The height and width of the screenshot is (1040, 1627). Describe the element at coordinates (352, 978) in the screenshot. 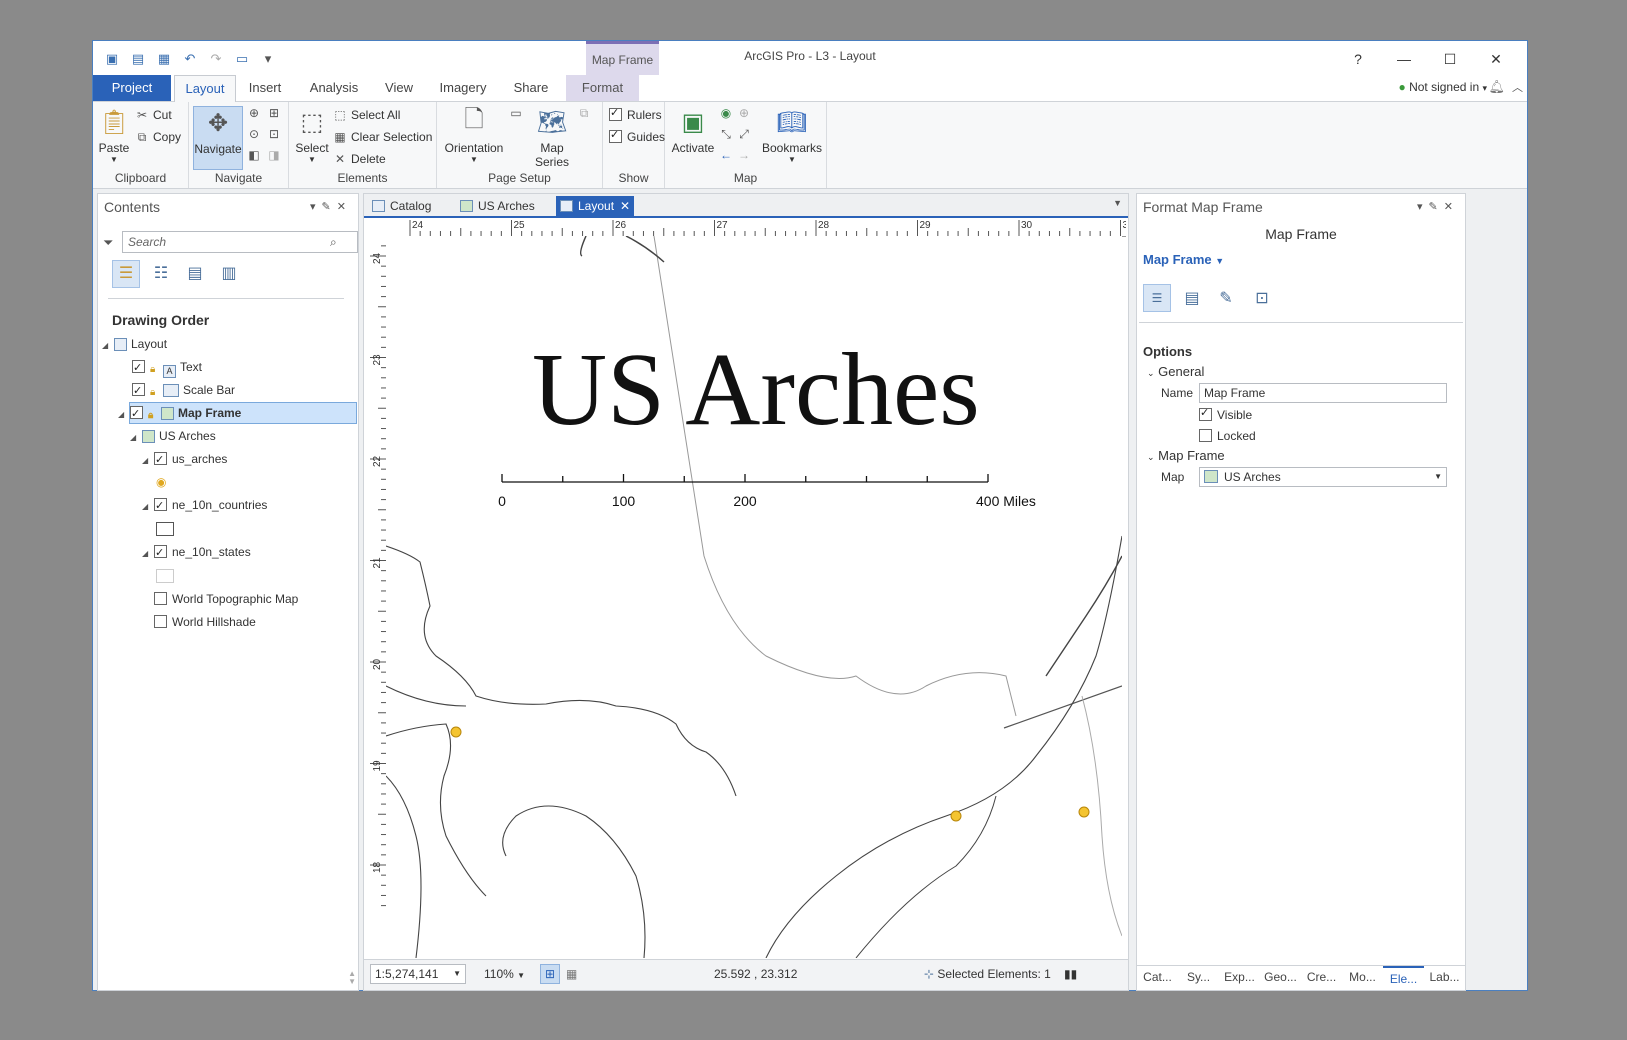

I see `scroll-arrows-icon: ▲ ▼` at that location.